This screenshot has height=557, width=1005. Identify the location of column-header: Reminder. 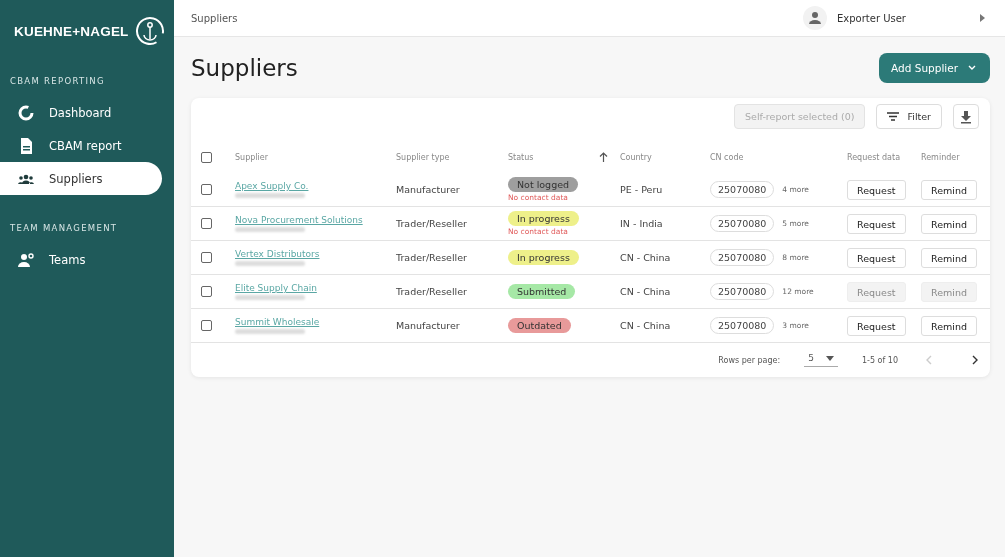
(941, 157).